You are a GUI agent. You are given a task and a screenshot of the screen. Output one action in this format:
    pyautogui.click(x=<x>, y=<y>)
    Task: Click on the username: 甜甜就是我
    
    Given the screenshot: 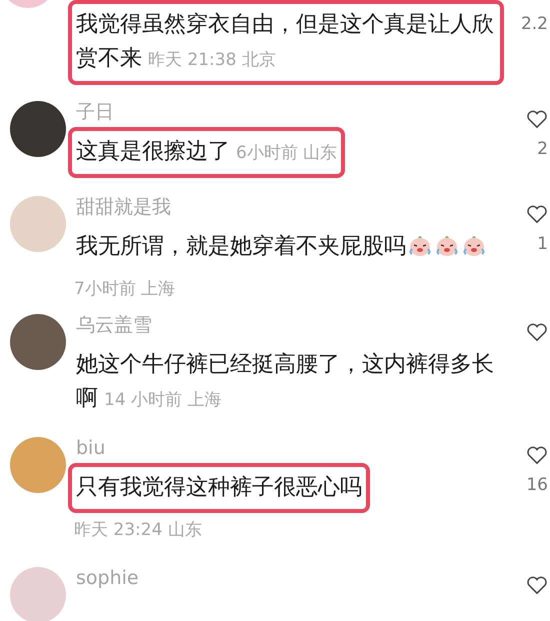 What is the action you would take?
    pyautogui.click(x=123, y=207)
    